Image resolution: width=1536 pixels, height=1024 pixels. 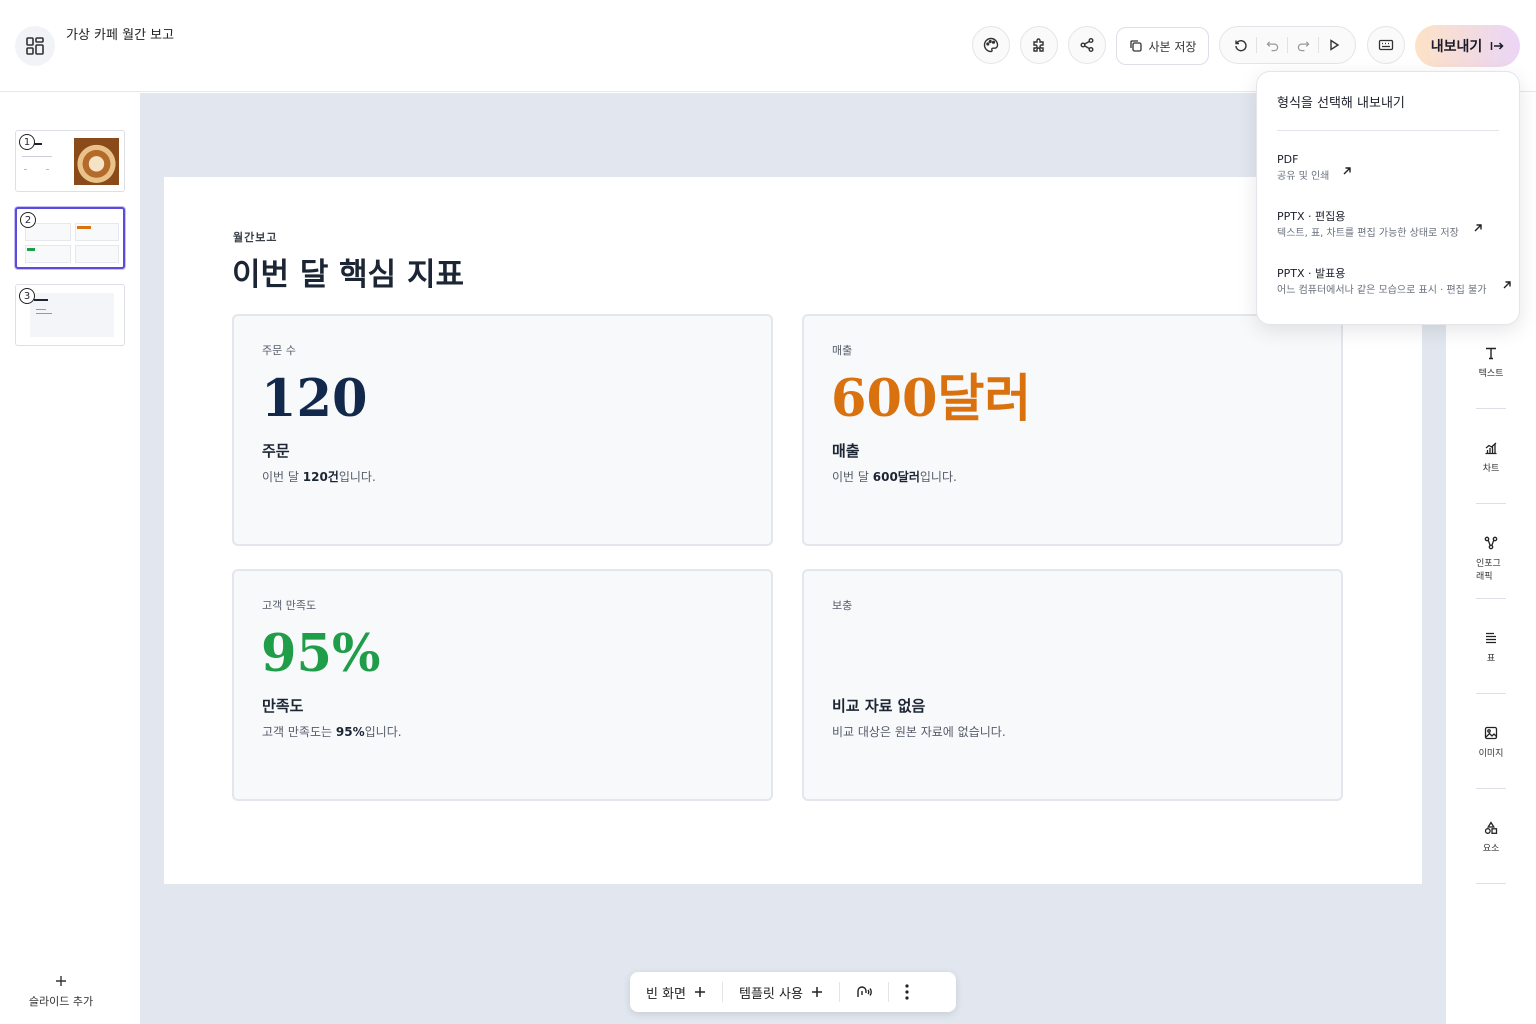 I want to click on card-description: 이번 달 600달러입니다., so click(x=894, y=477).